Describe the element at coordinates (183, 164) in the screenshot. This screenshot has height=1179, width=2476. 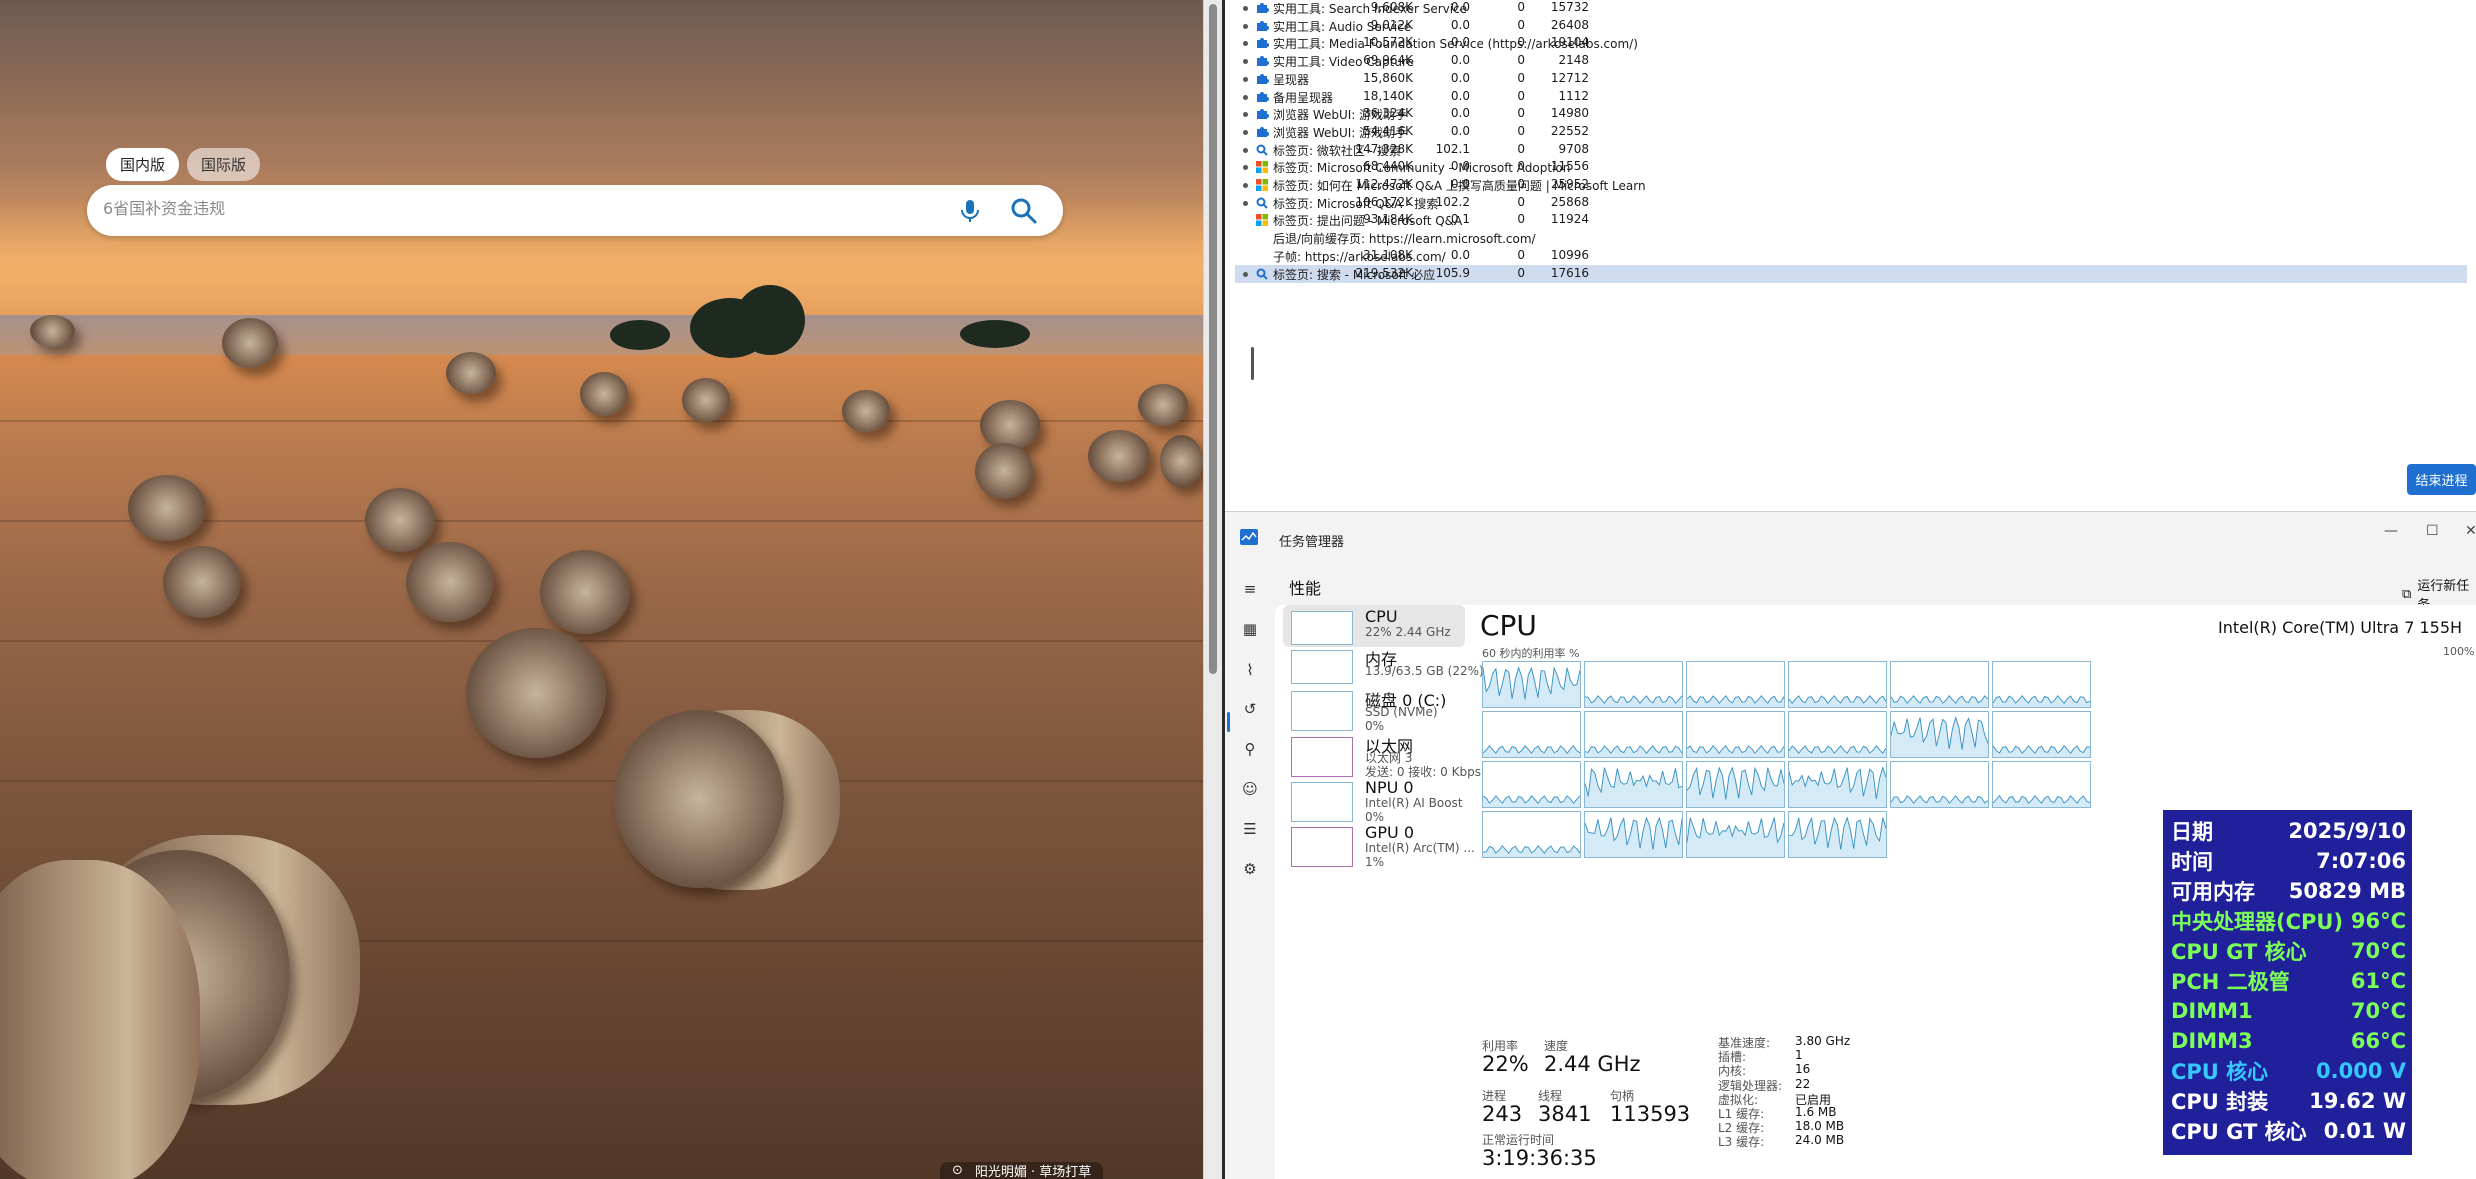
I see `region-tabs: 国内版 国际版` at that location.